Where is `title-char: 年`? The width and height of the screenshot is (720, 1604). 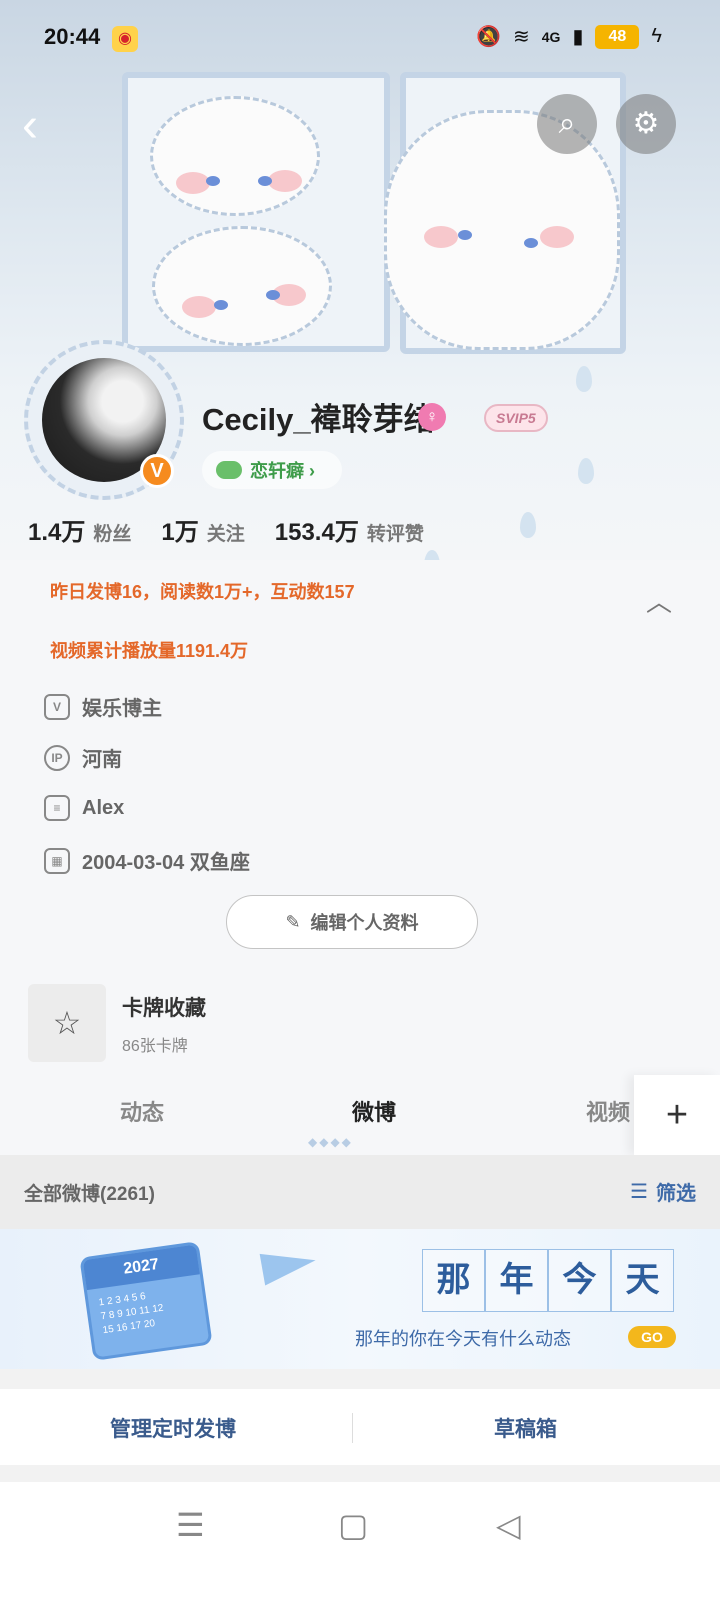 title-char: 年 is located at coordinates (516, 1280).